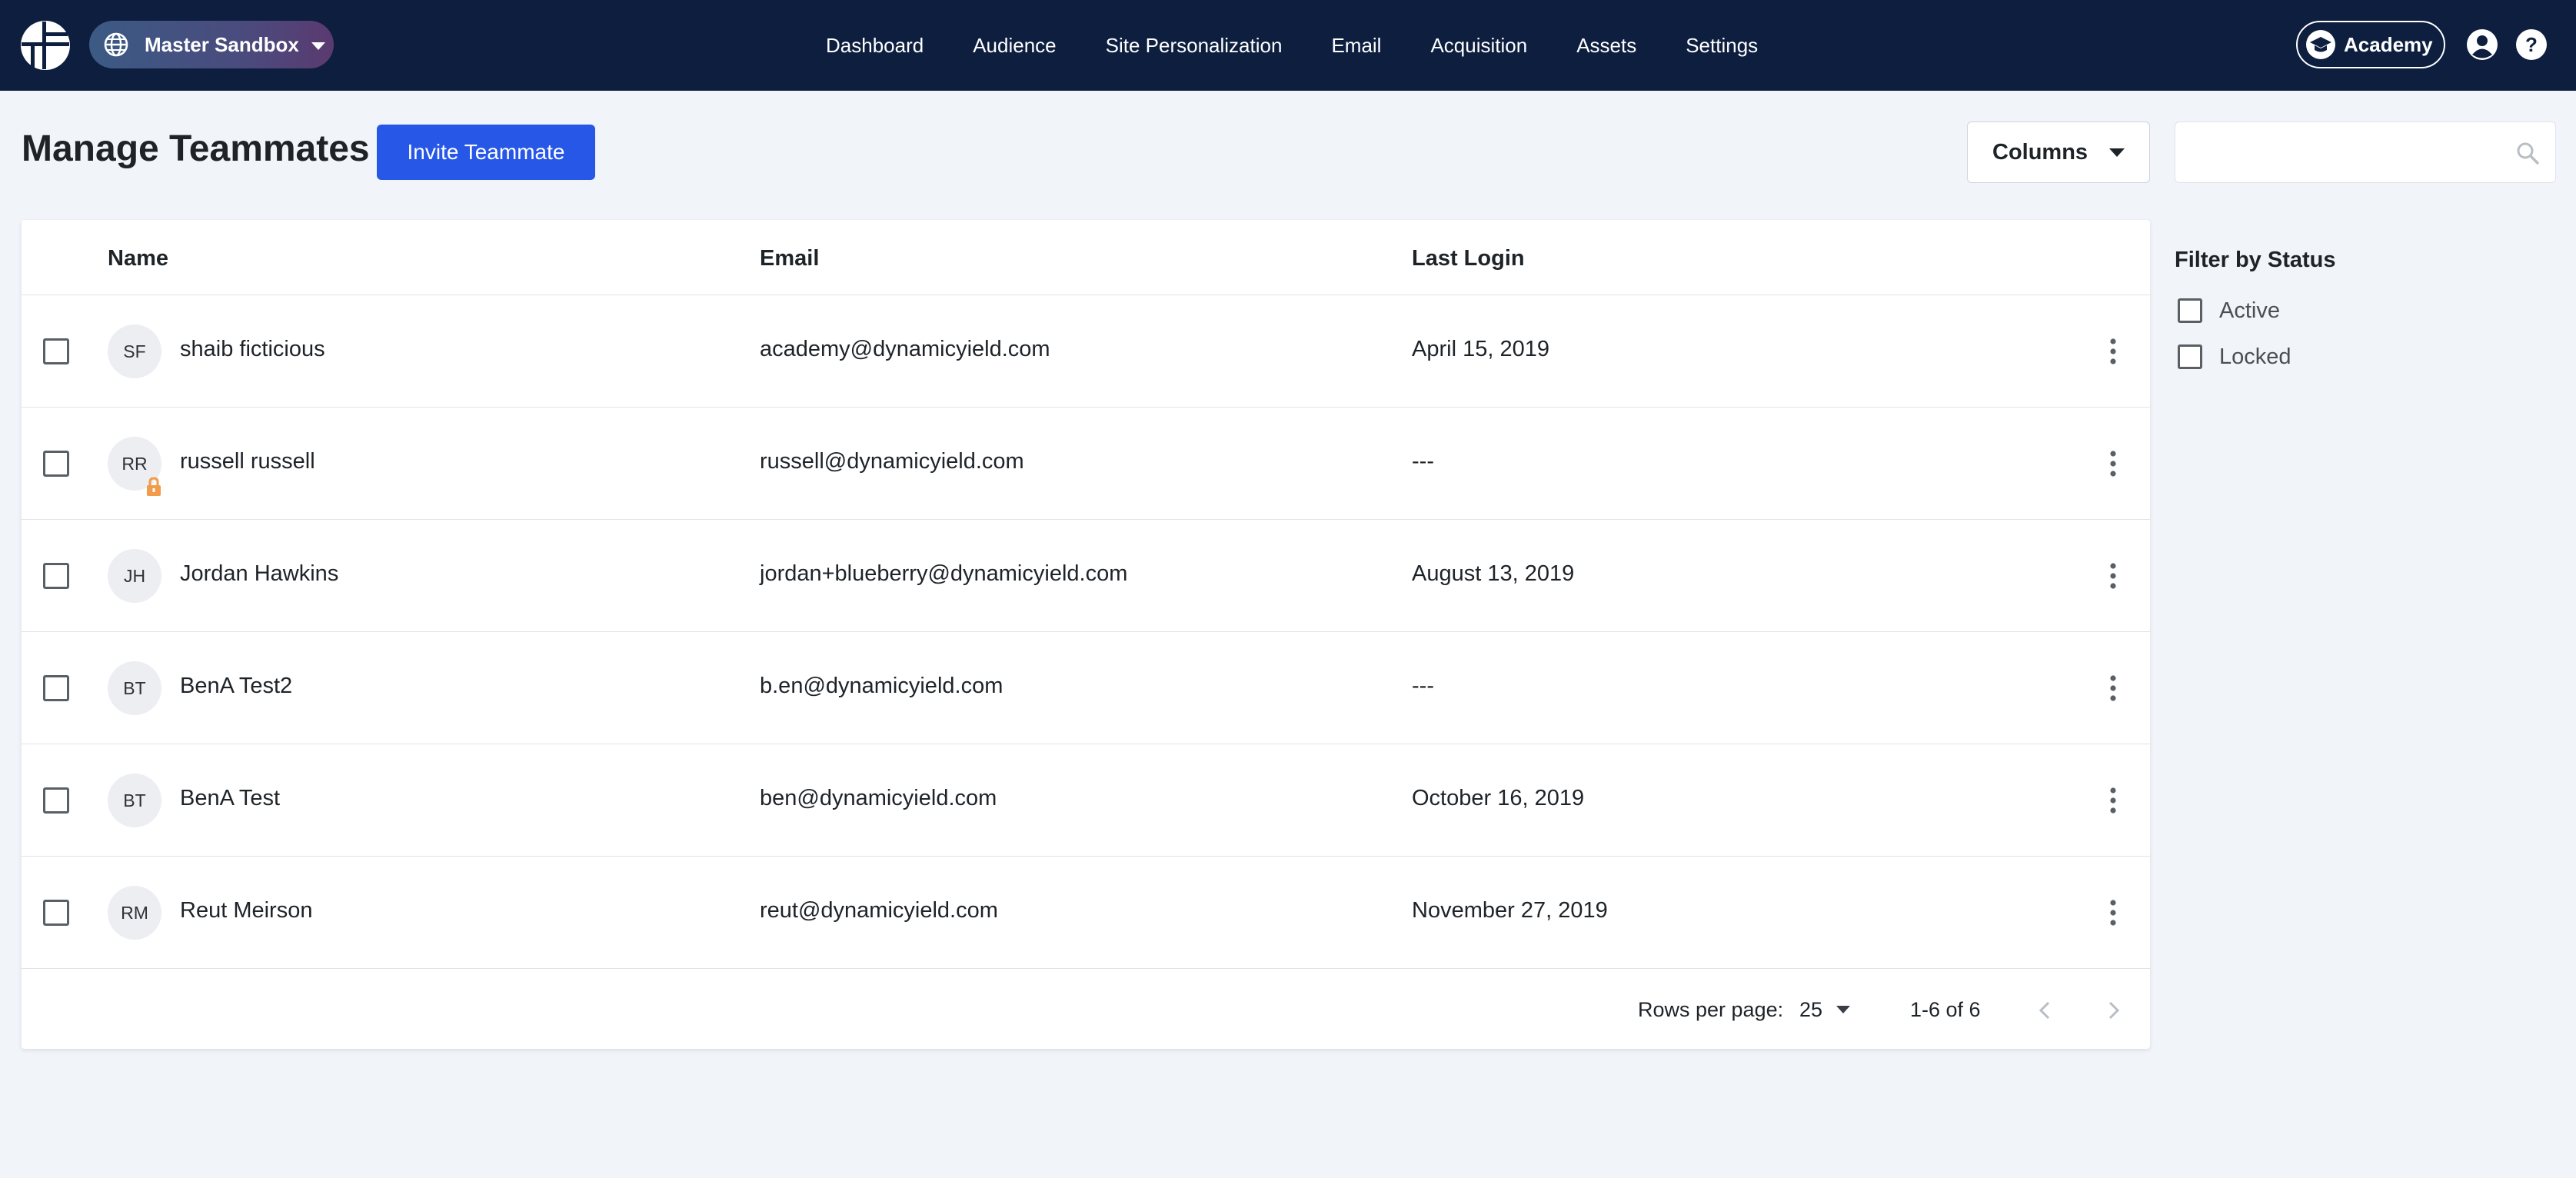  I want to click on lock-icon, so click(154, 486).